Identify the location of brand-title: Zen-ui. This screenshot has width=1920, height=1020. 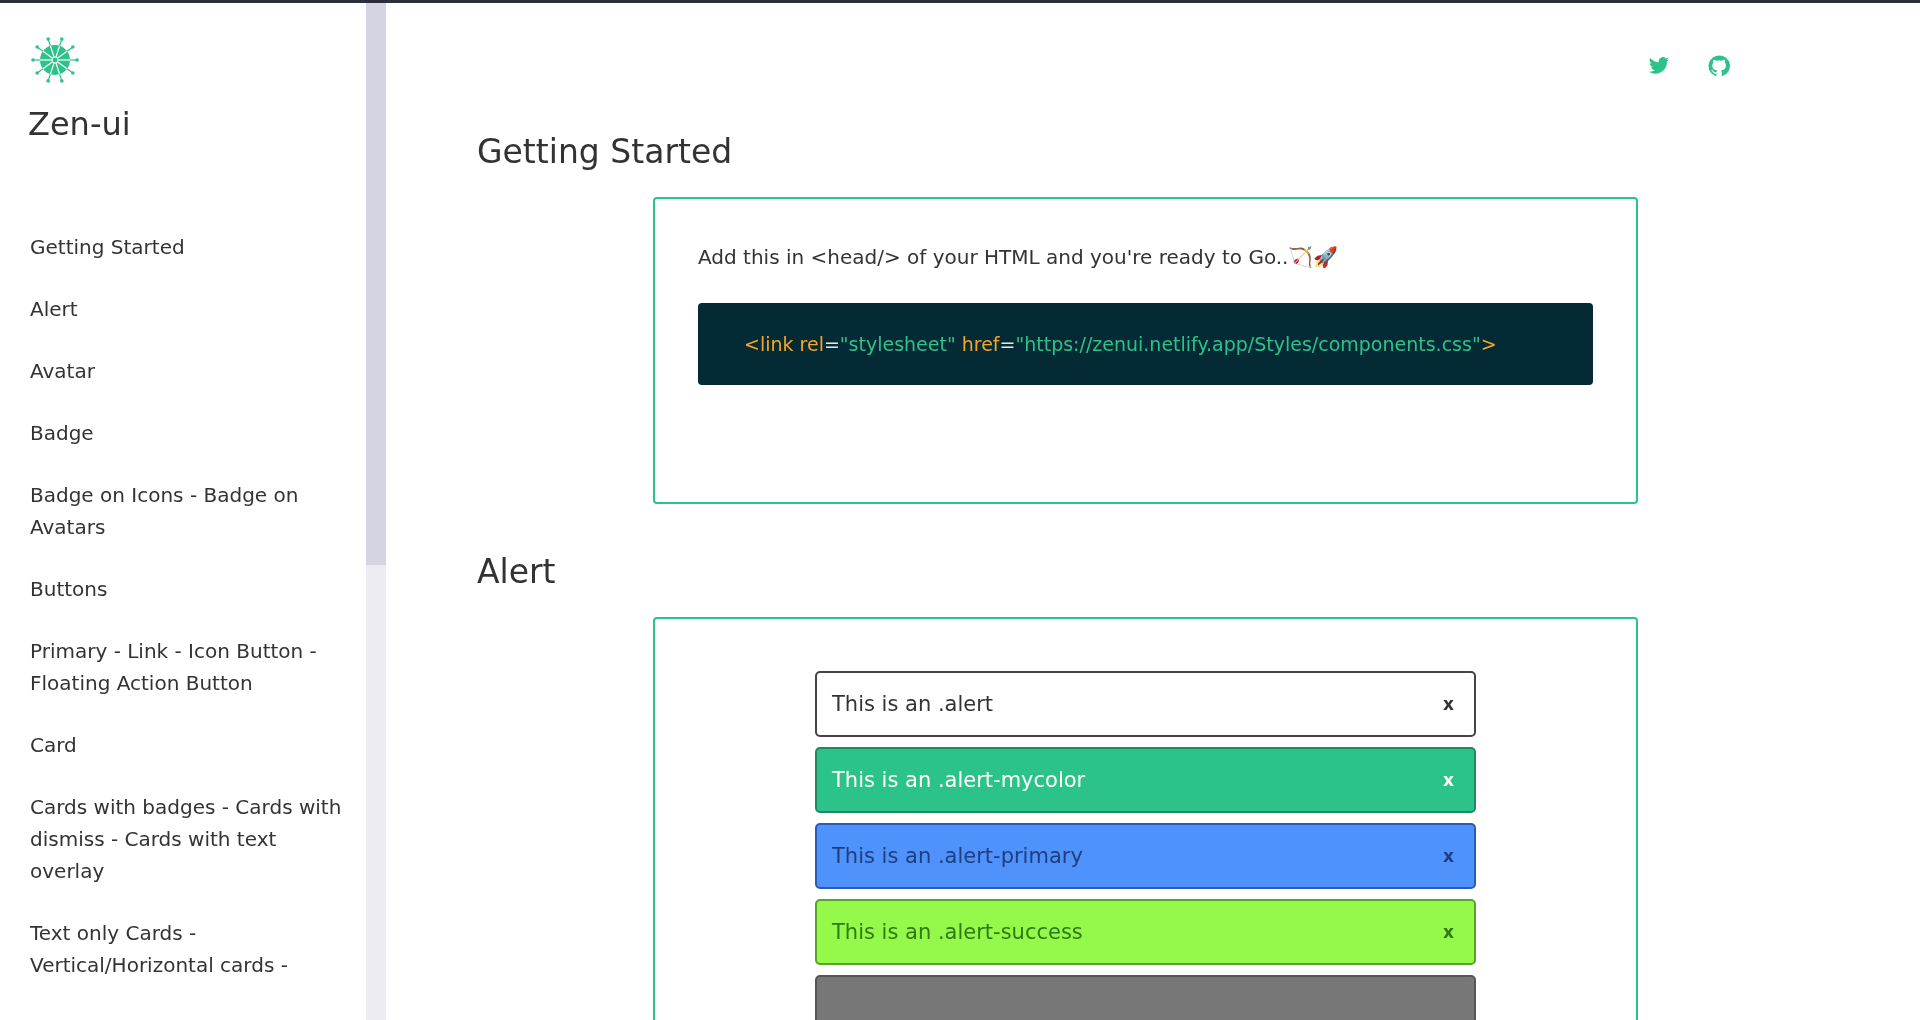
(80, 124).